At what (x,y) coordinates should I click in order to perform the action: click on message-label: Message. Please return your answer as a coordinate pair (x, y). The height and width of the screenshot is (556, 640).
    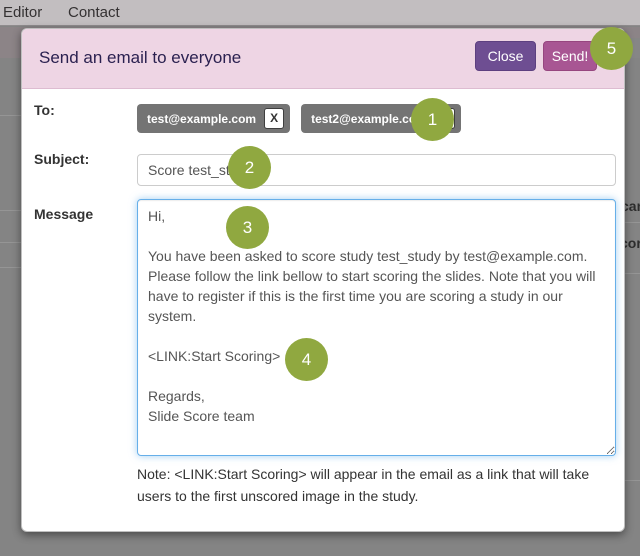
    Looking at the image, I should click on (64, 214).